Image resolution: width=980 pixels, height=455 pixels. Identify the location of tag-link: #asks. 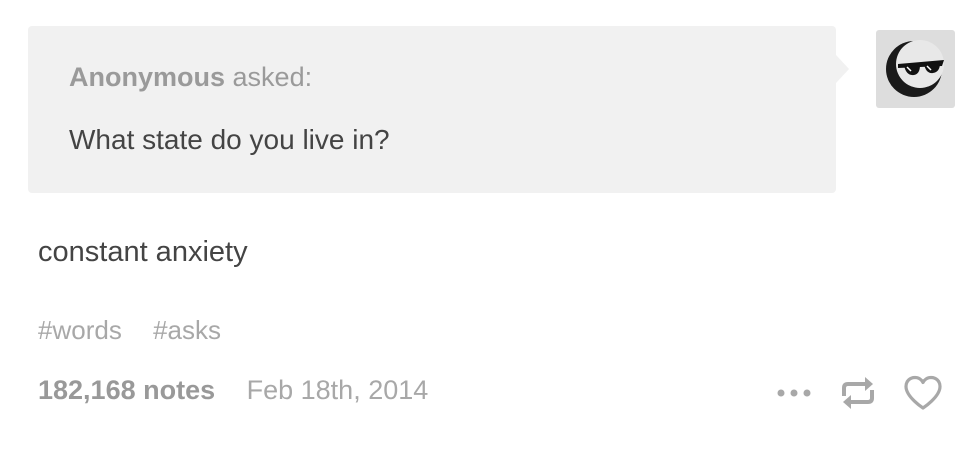
(187, 330).